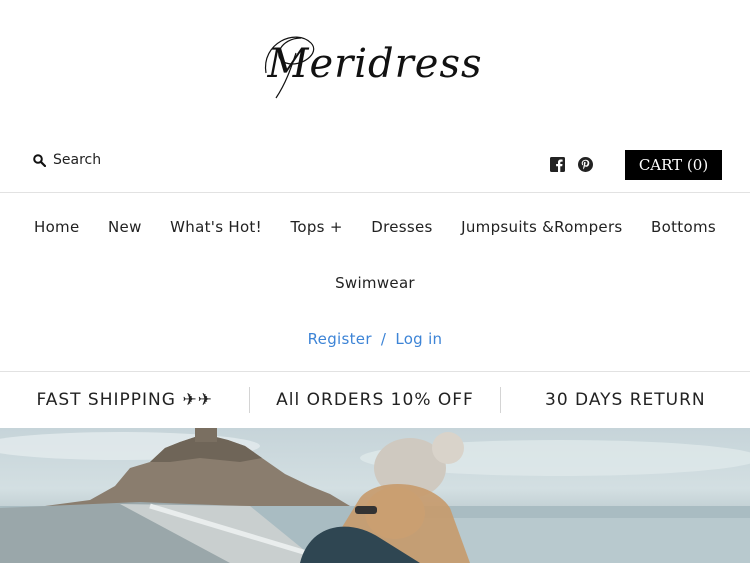  Describe the element at coordinates (57, 227) in the screenshot. I see `nav-item-home: Home` at that location.